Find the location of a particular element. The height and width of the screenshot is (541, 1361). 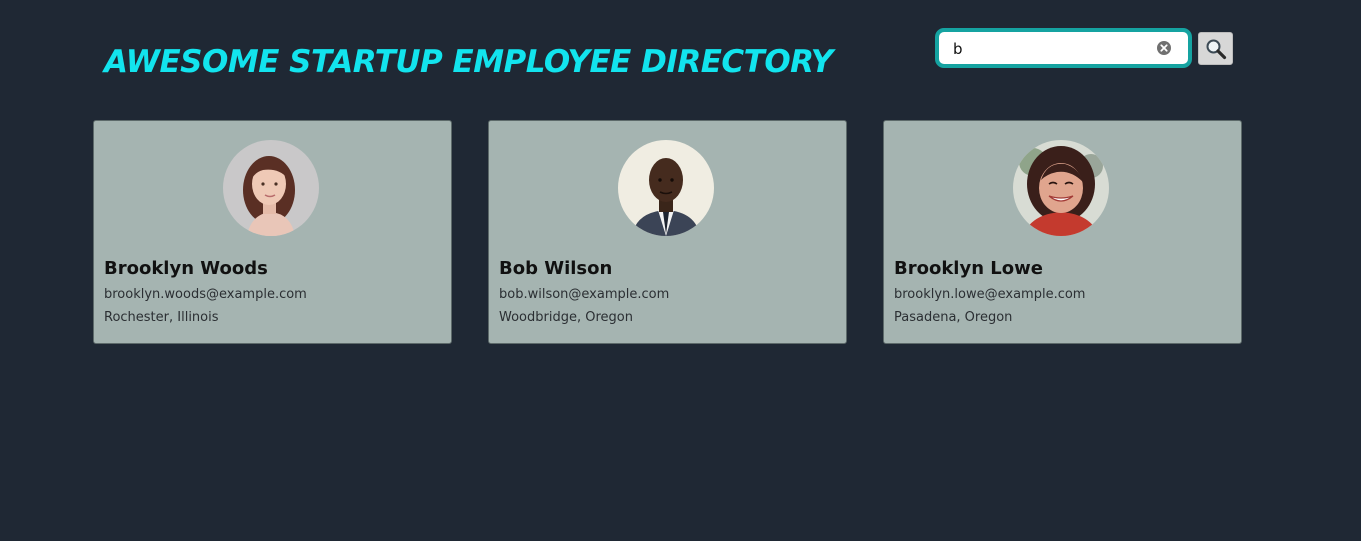

search-input is located at coordinates (1053, 49).